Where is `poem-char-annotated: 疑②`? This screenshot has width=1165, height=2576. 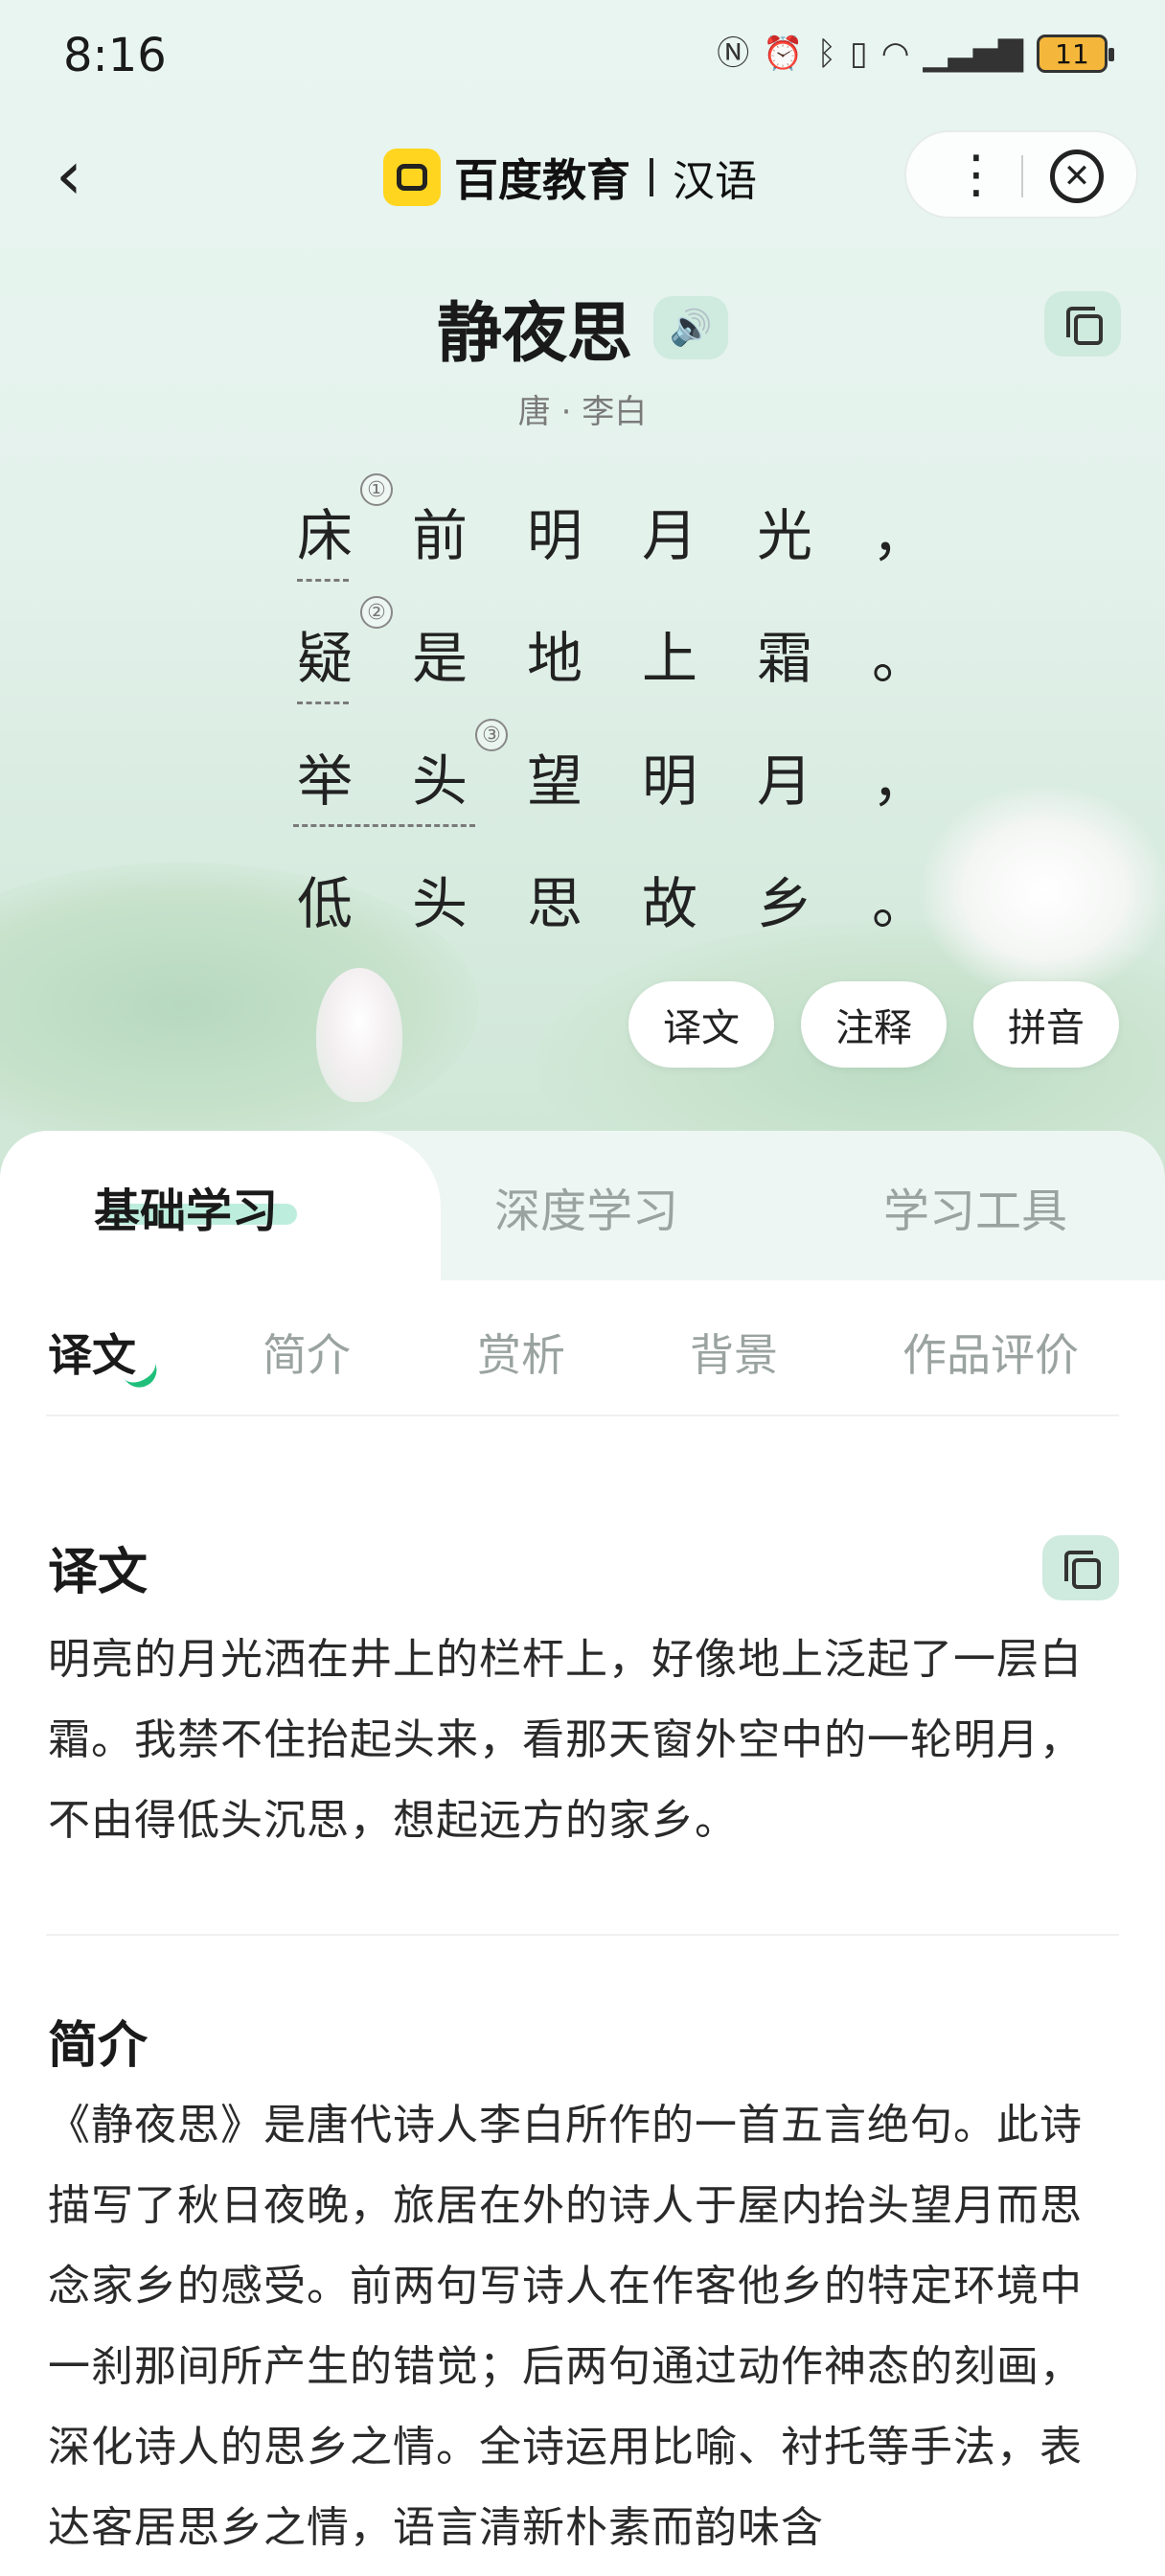 poem-char-annotated: 疑② is located at coordinates (354, 650).